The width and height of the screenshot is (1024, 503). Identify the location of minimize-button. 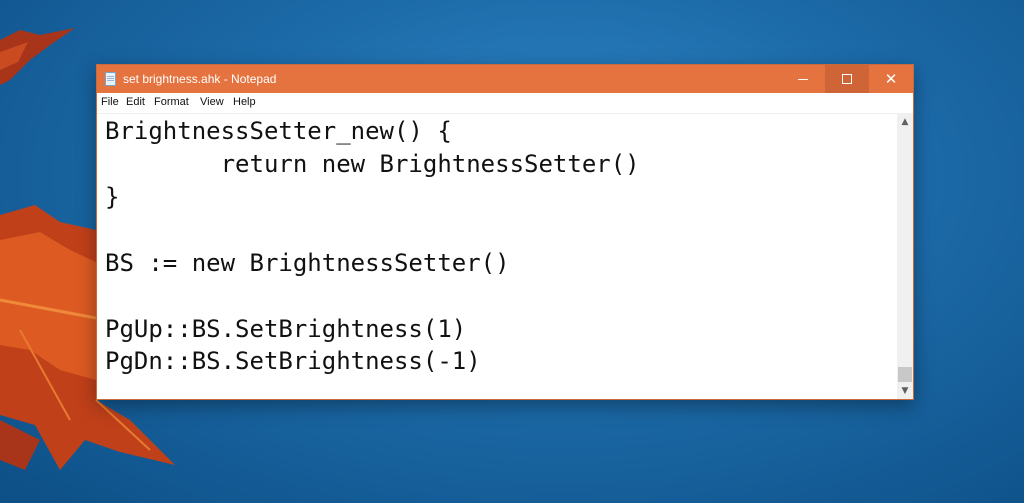
(803, 79).